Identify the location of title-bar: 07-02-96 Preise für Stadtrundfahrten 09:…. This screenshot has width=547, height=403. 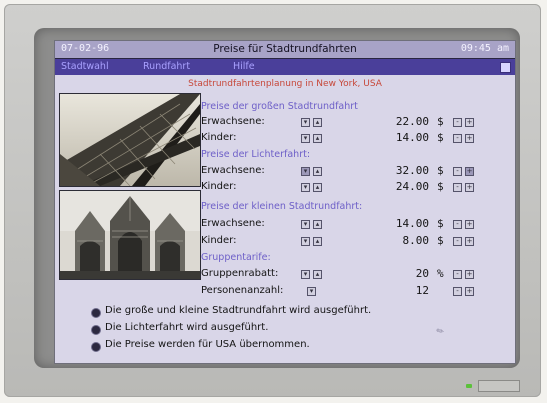
(285, 50).